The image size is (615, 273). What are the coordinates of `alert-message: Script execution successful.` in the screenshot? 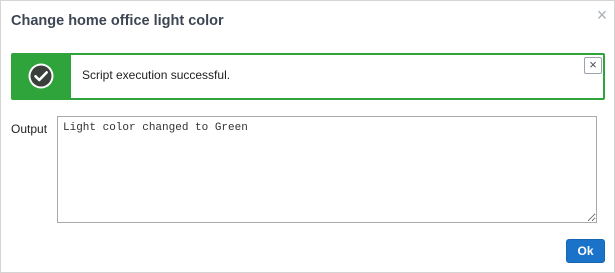 It's located at (156, 75).